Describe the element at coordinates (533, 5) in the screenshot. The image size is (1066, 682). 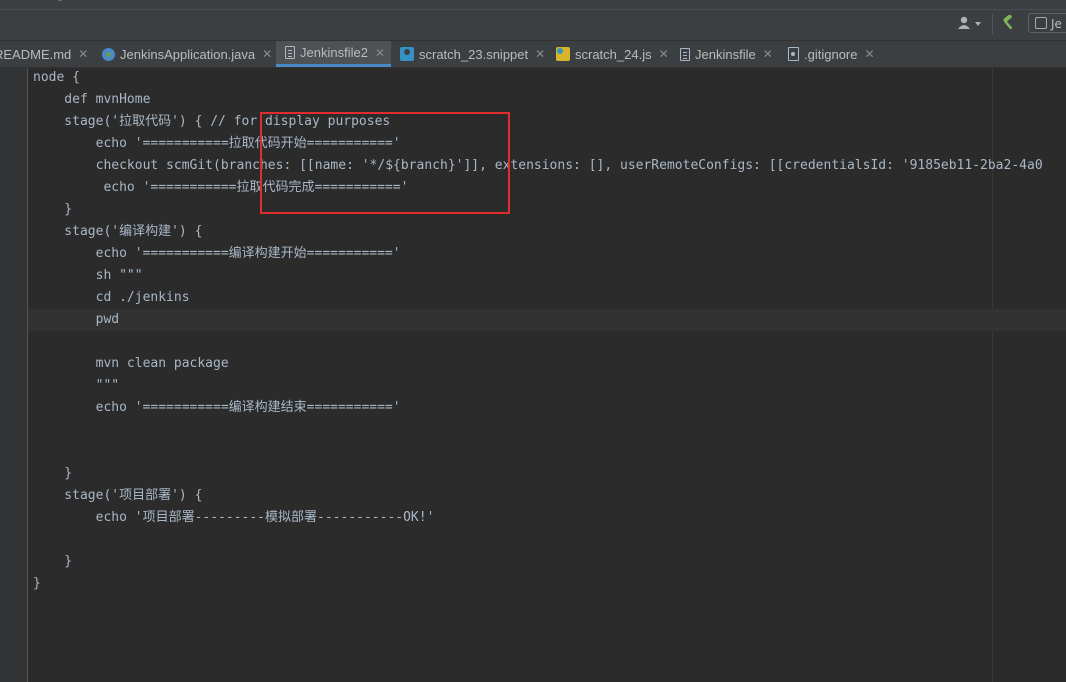
I see `title-strip: ┘` at that location.